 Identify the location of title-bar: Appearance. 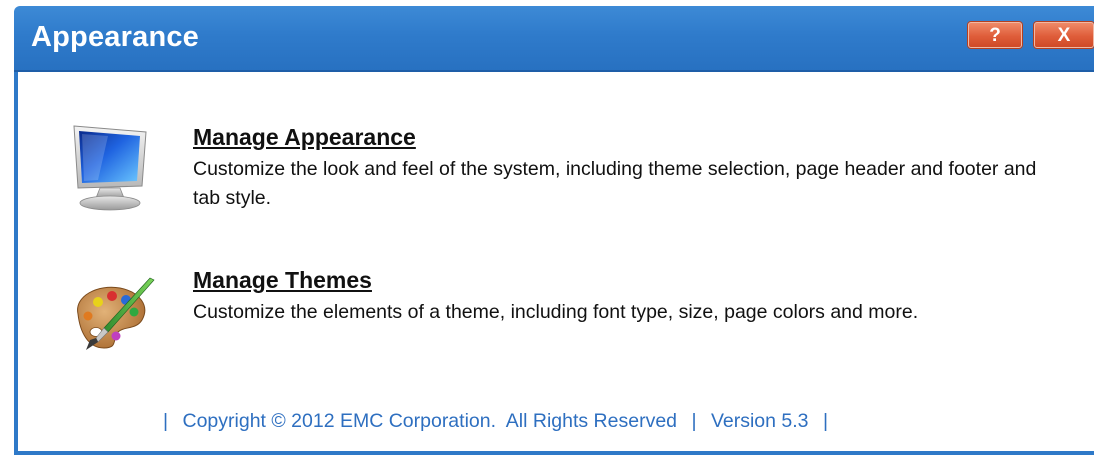
(554, 39).